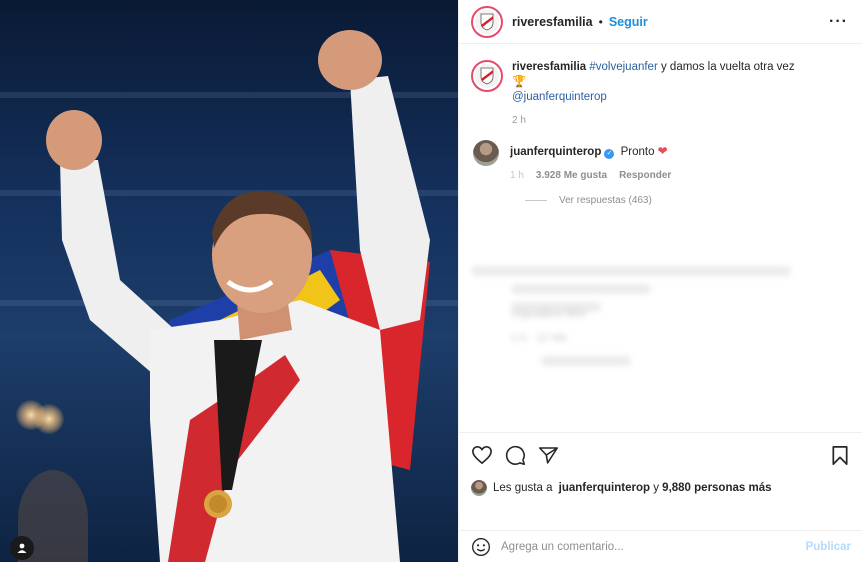 This screenshot has width=862, height=562. What do you see at coordinates (524, 488) in the screenshot?
I see `likes-prefix: Les gusta a` at bounding box center [524, 488].